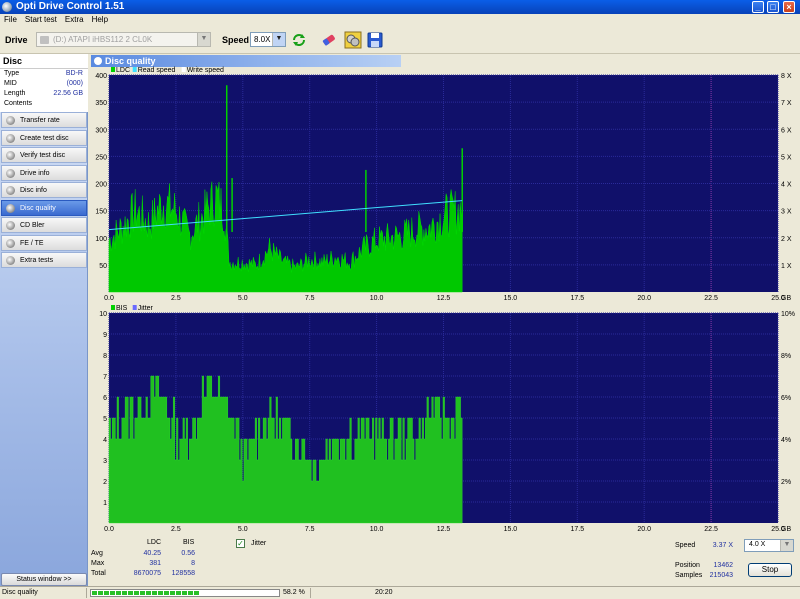 Image resolution: width=800 pixels, height=599 pixels. What do you see at coordinates (7, 7) in the screenshot?
I see `app-icon` at bounding box center [7, 7].